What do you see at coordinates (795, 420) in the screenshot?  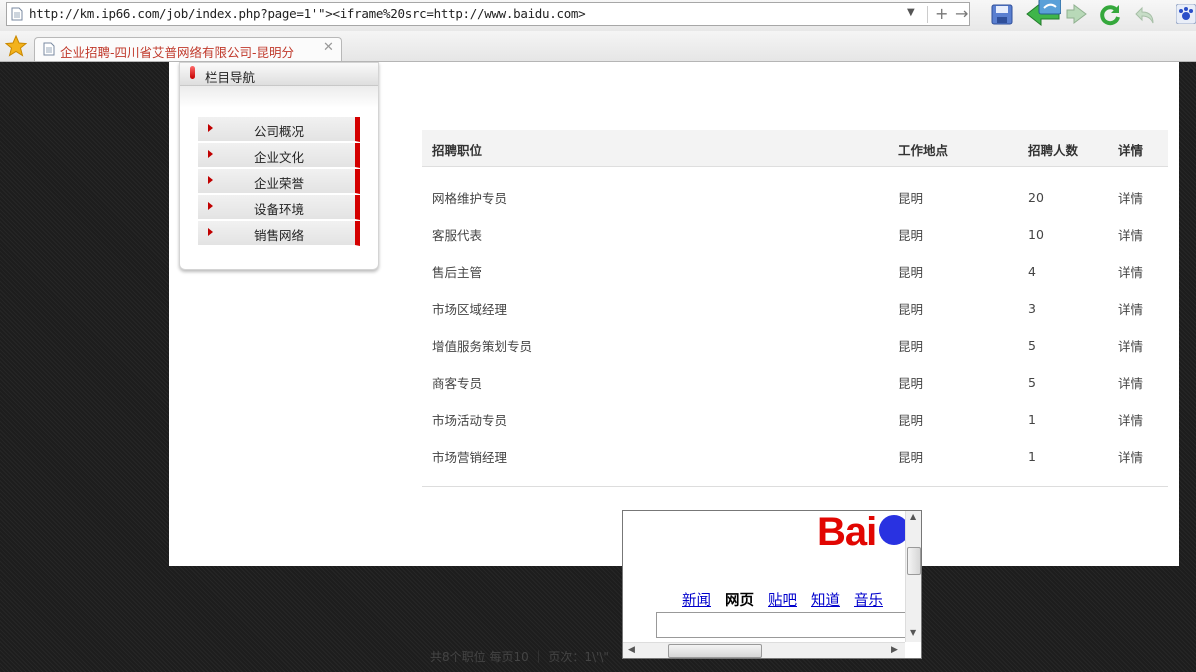 I see `table-row: 市场活动专员 昆明 1 详情` at bounding box center [795, 420].